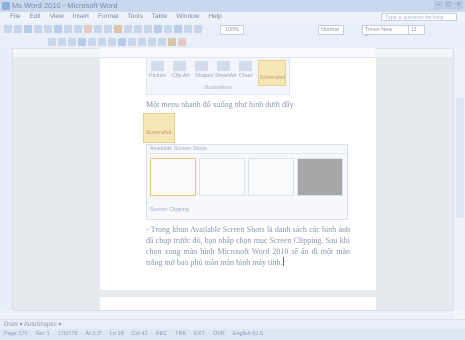 The height and width of the screenshot is (340, 465). What do you see at coordinates (238, 303) in the screenshot?
I see `next-document-page` at bounding box center [238, 303].